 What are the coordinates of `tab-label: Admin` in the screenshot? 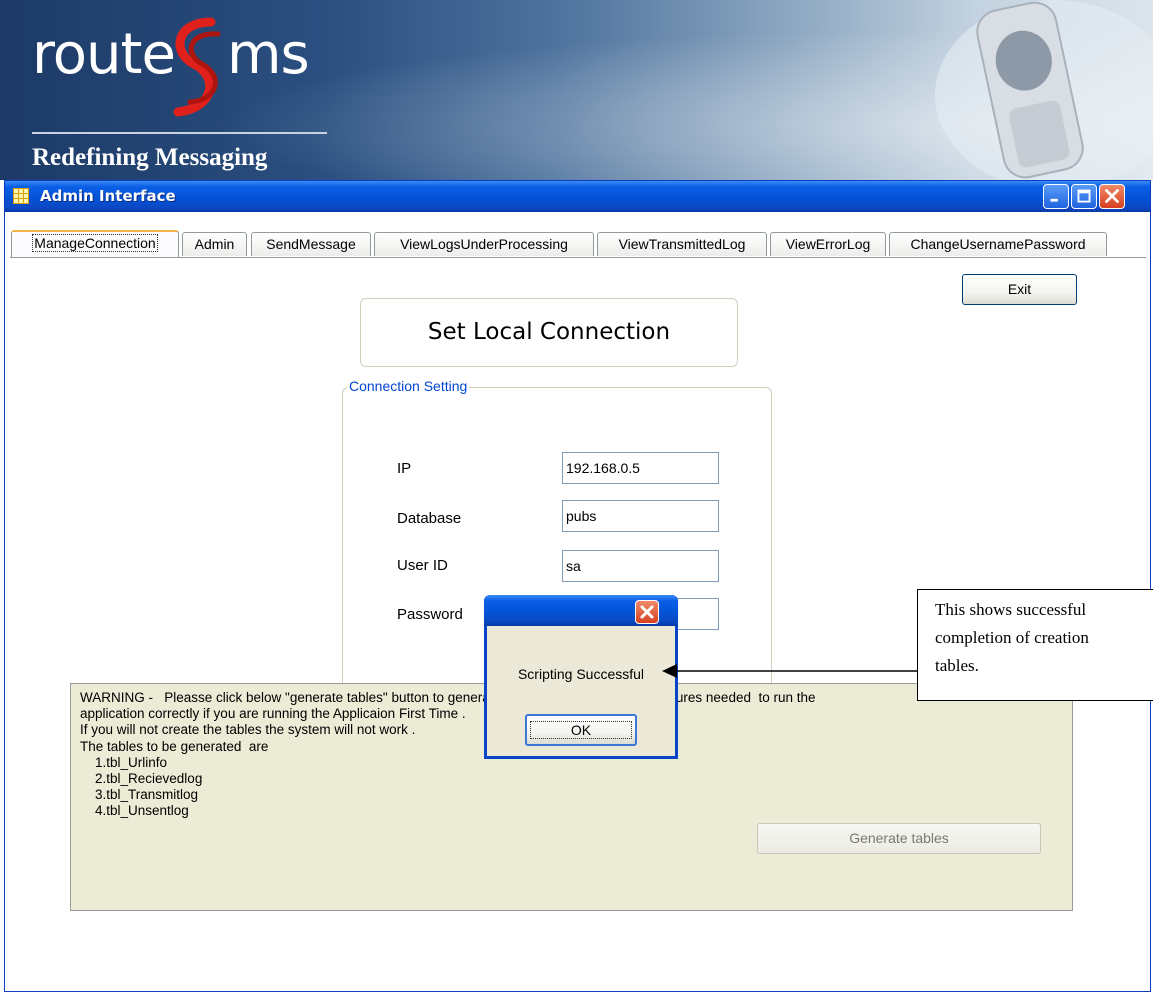 It's located at (214, 244).